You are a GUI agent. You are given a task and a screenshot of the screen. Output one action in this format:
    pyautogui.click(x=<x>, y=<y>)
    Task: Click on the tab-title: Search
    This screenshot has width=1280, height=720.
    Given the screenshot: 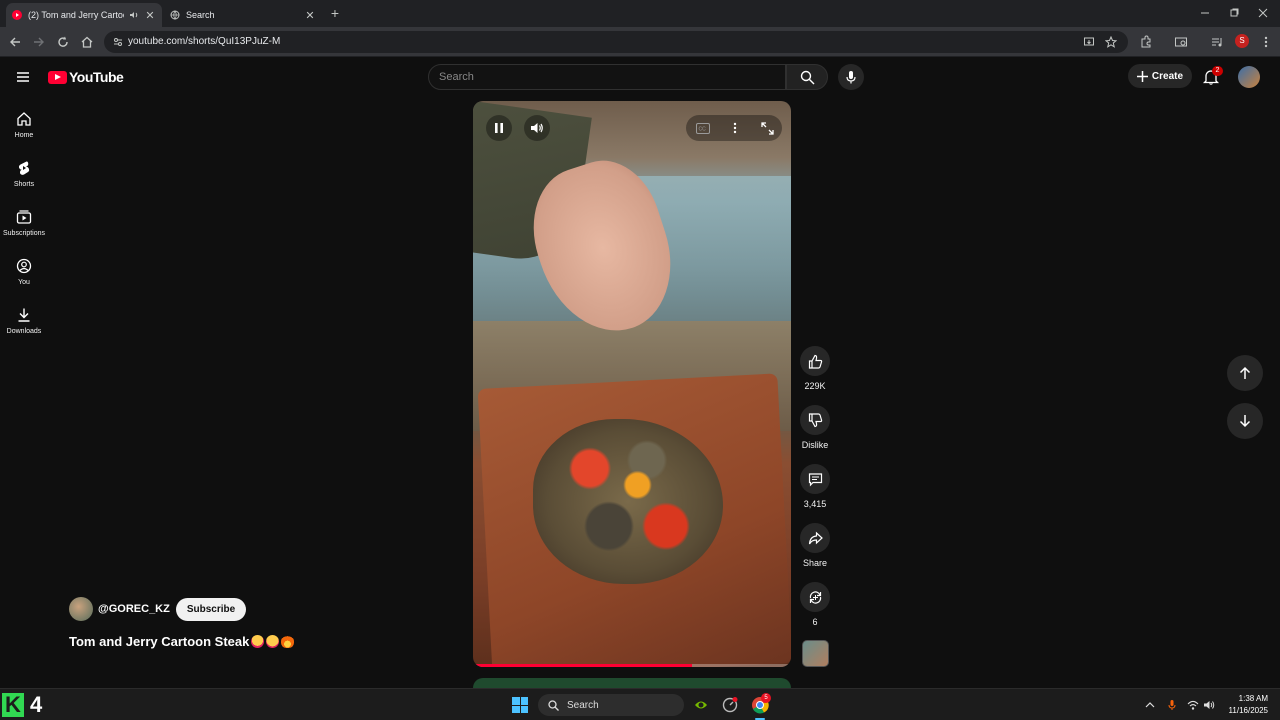 What is the action you would take?
    pyautogui.click(x=200, y=15)
    